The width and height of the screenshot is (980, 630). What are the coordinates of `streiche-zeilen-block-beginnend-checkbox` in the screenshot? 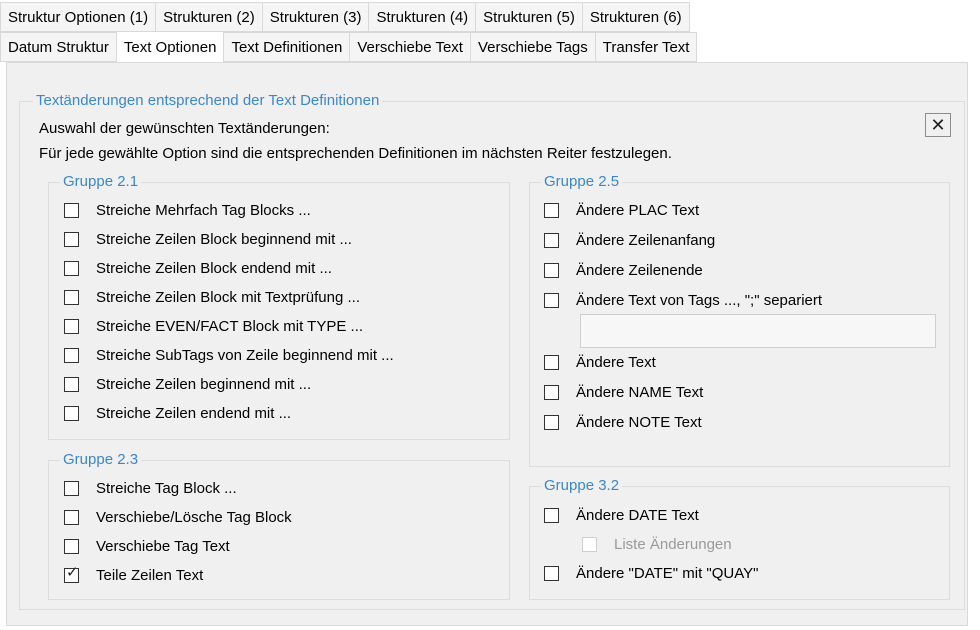 It's located at (71, 239).